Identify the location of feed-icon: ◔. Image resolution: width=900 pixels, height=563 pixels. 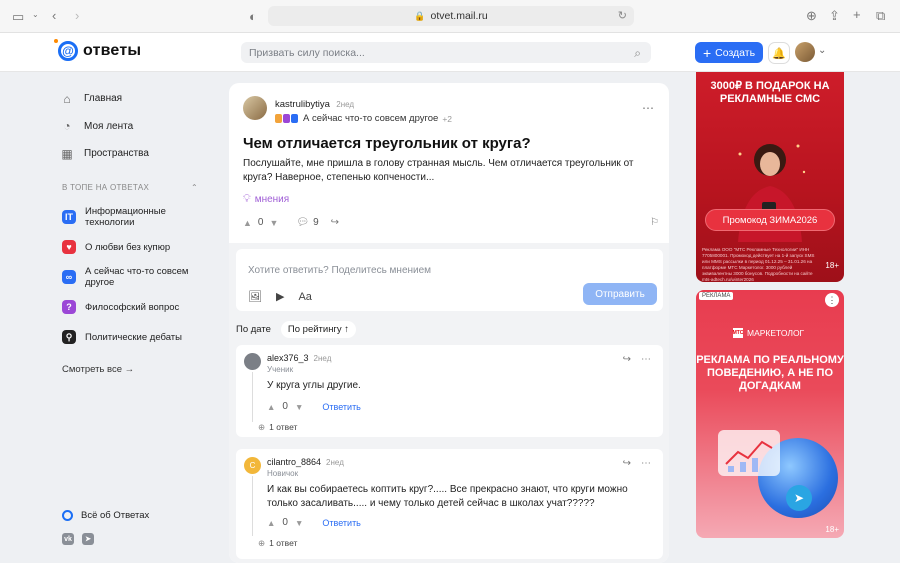
(67, 126).